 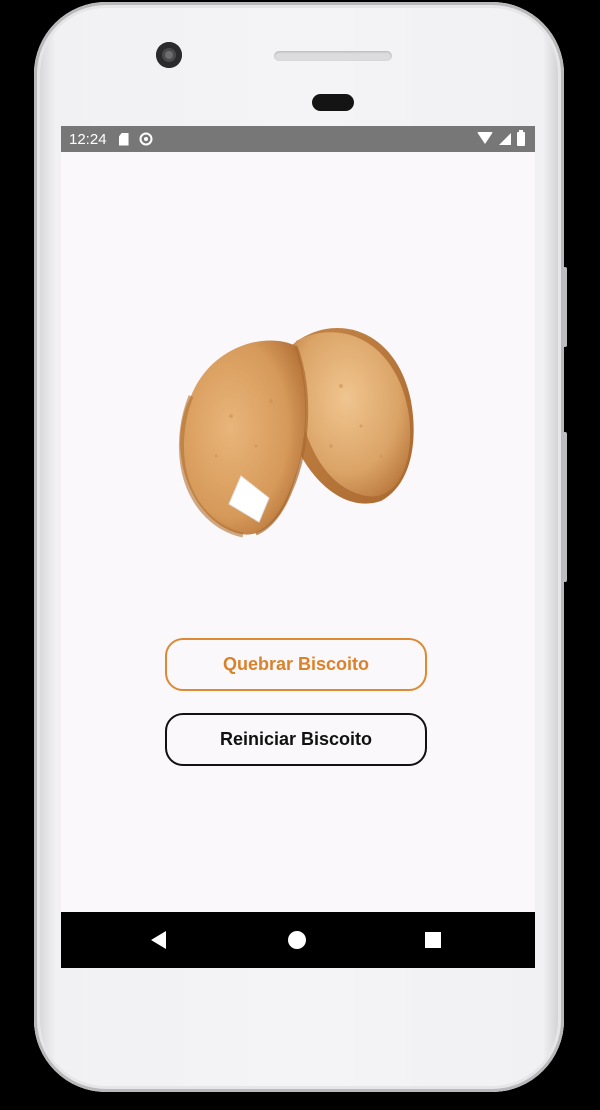 What do you see at coordinates (88, 139) in the screenshot?
I see `status-time: 12:24` at bounding box center [88, 139].